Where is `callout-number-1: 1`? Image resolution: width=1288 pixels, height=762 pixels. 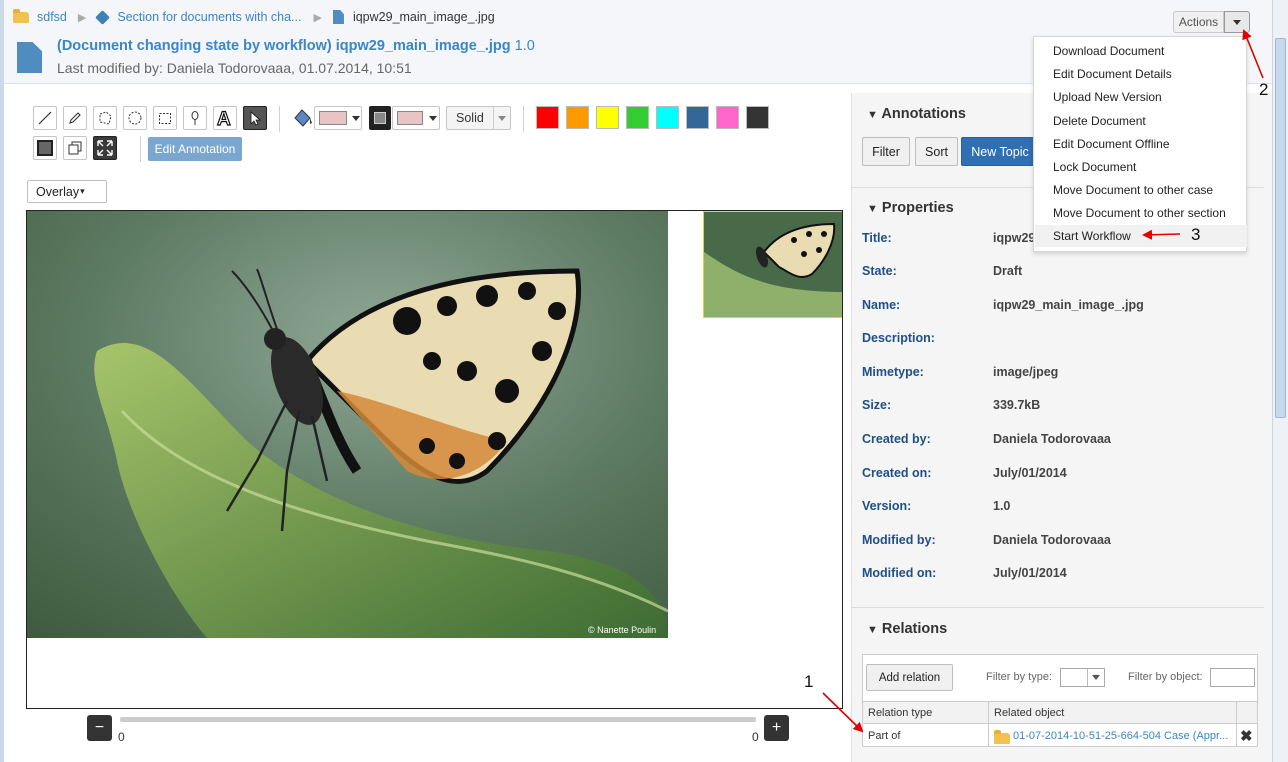 callout-number-1: 1 is located at coordinates (809, 681).